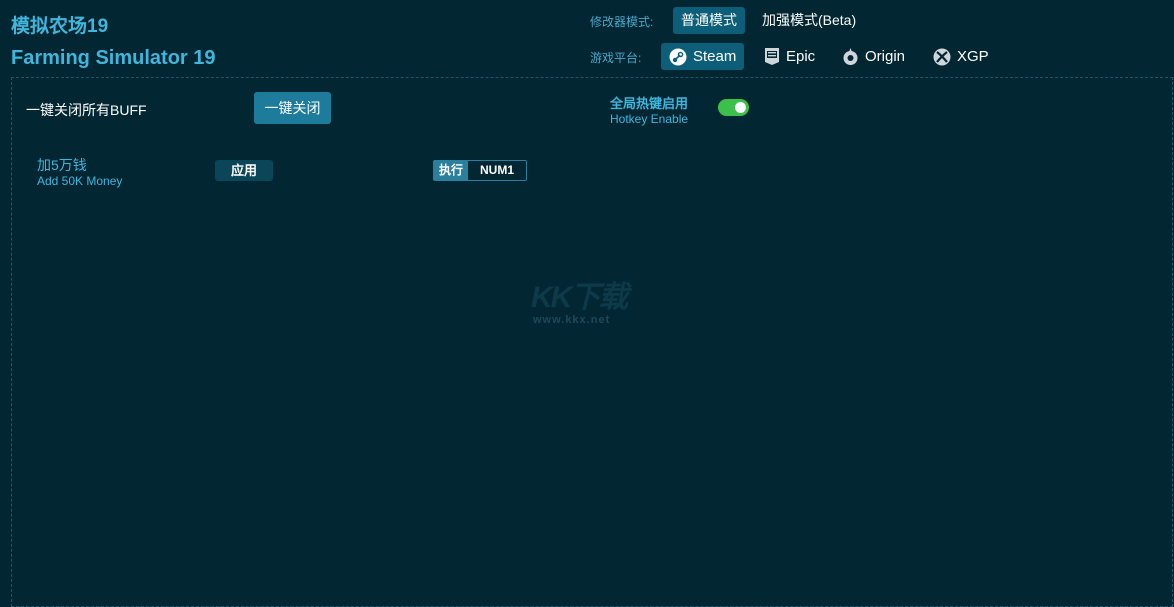 The height and width of the screenshot is (607, 1174). Describe the element at coordinates (244, 170) in the screenshot. I see `apply-button: 应用` at that location.